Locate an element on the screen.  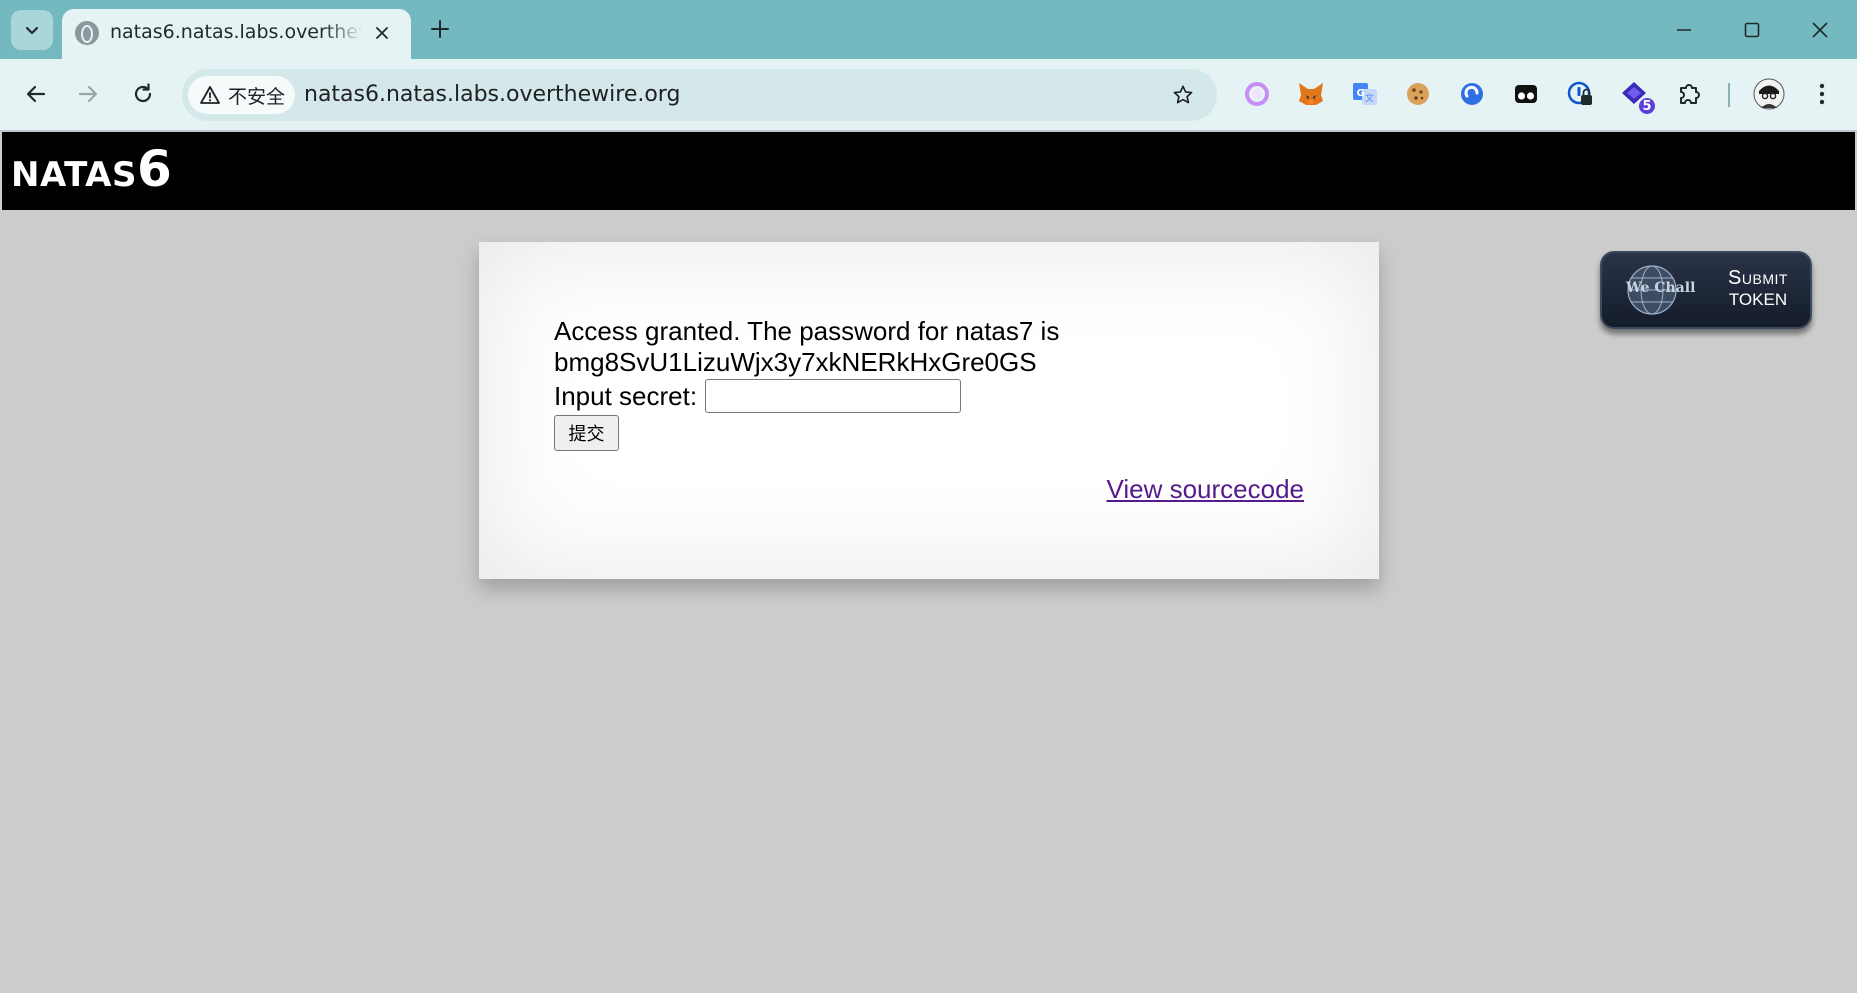
puzzle-extensions-icon is located at coordinates (1690, 94).